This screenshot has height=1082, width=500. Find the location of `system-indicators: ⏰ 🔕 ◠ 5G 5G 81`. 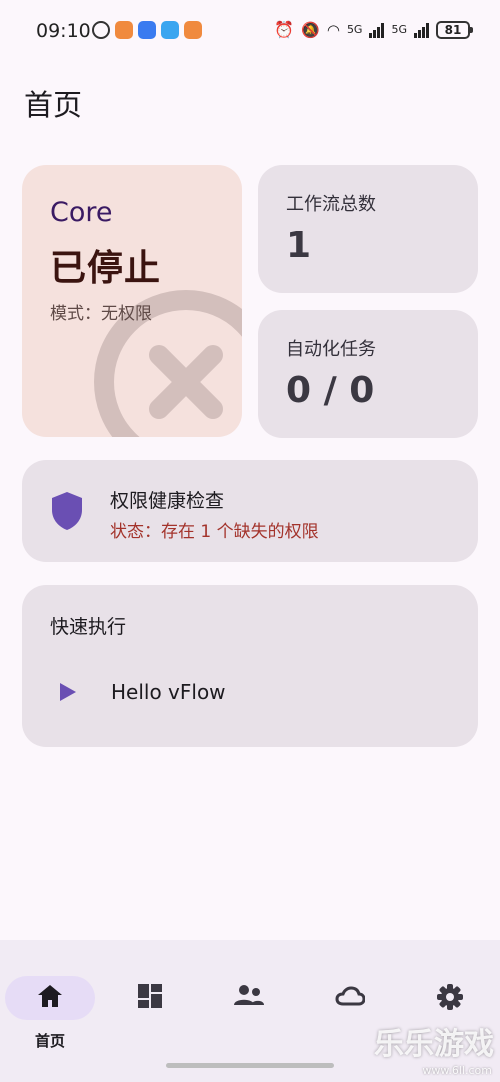

system-indicators: ⏰ 🔕 ◠ 5G 5G 81 is located at coordinates (373, 29).